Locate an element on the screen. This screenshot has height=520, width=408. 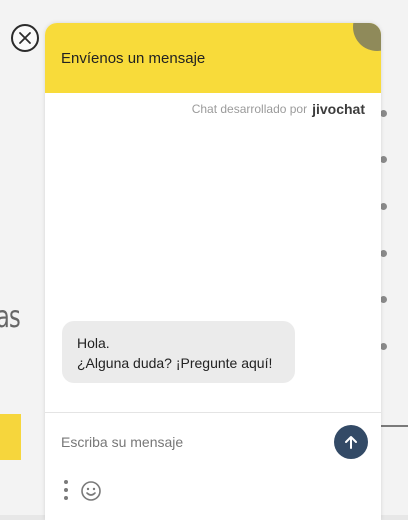
close-icon is located at coordinates (25, 38).